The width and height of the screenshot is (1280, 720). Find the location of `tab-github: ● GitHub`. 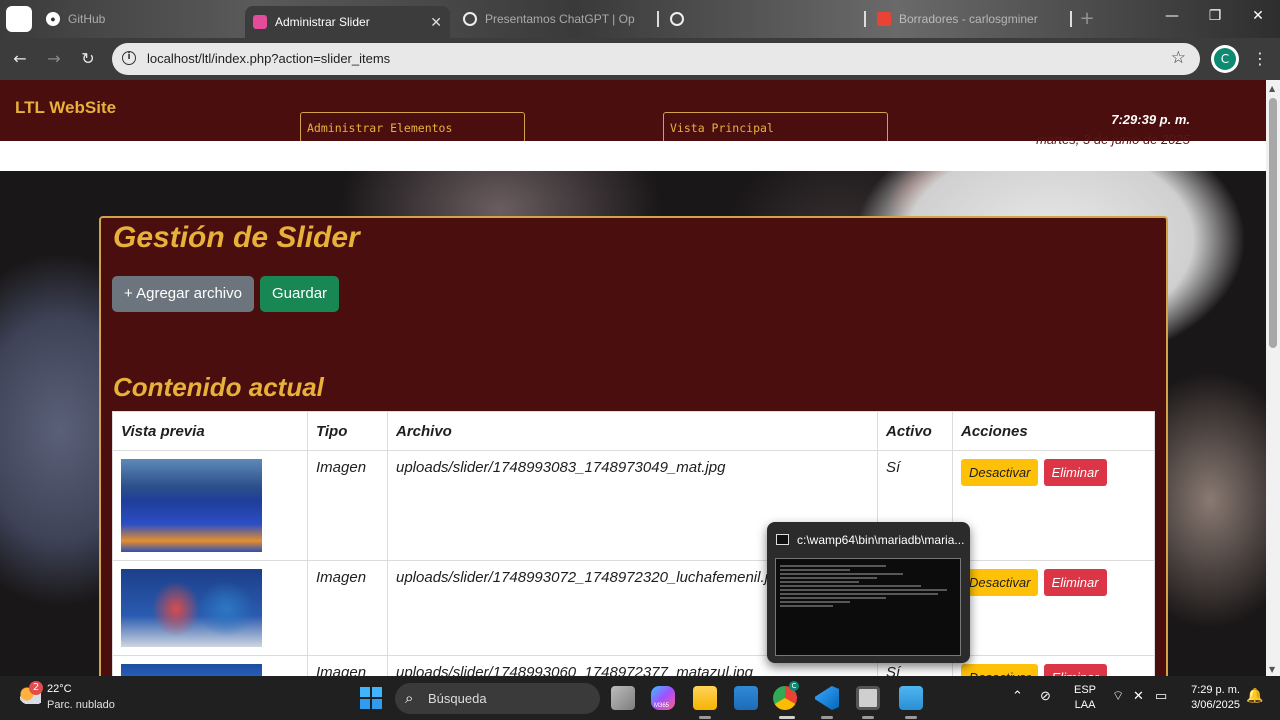

tab-github: ● GitHub is located at coordinates (141, 19).